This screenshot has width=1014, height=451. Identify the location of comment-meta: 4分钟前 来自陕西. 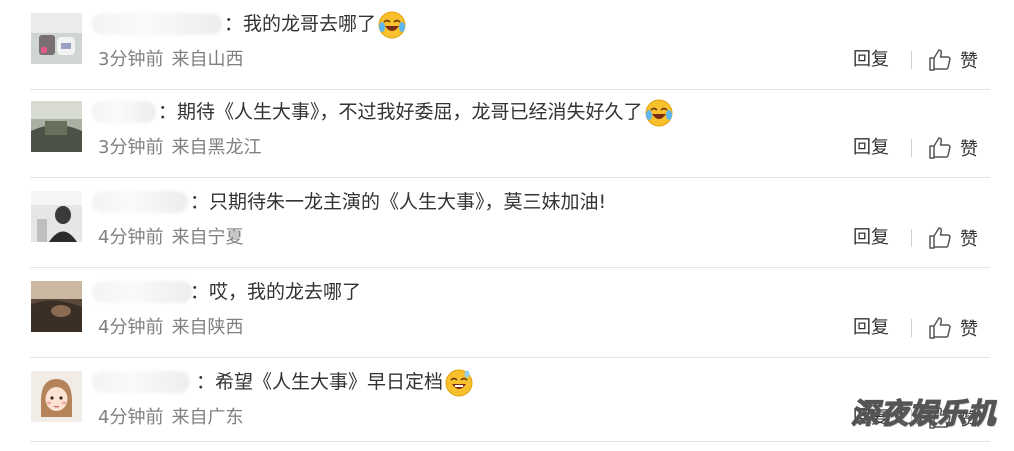
(170, 328).